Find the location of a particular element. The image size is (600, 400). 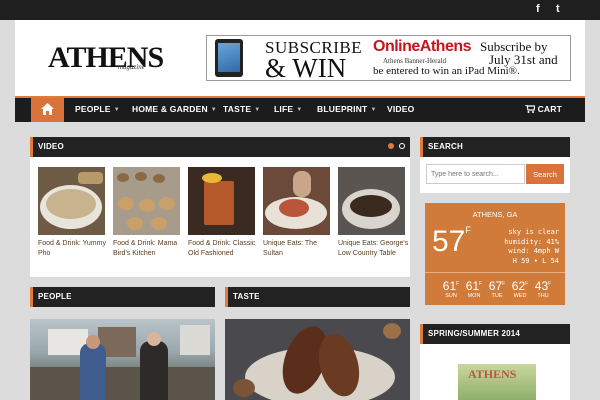

spring-summer-panel: SPRING/SUMMER 2014 ATHENS is located at coordinates (495, 362).